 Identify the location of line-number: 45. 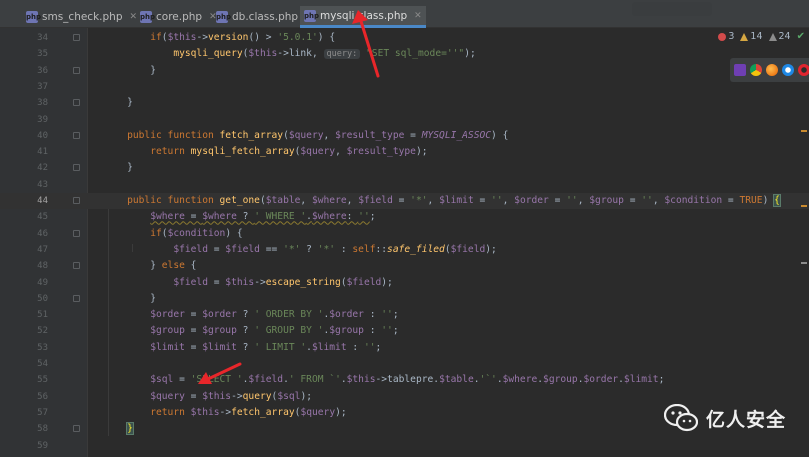
(24, 217).